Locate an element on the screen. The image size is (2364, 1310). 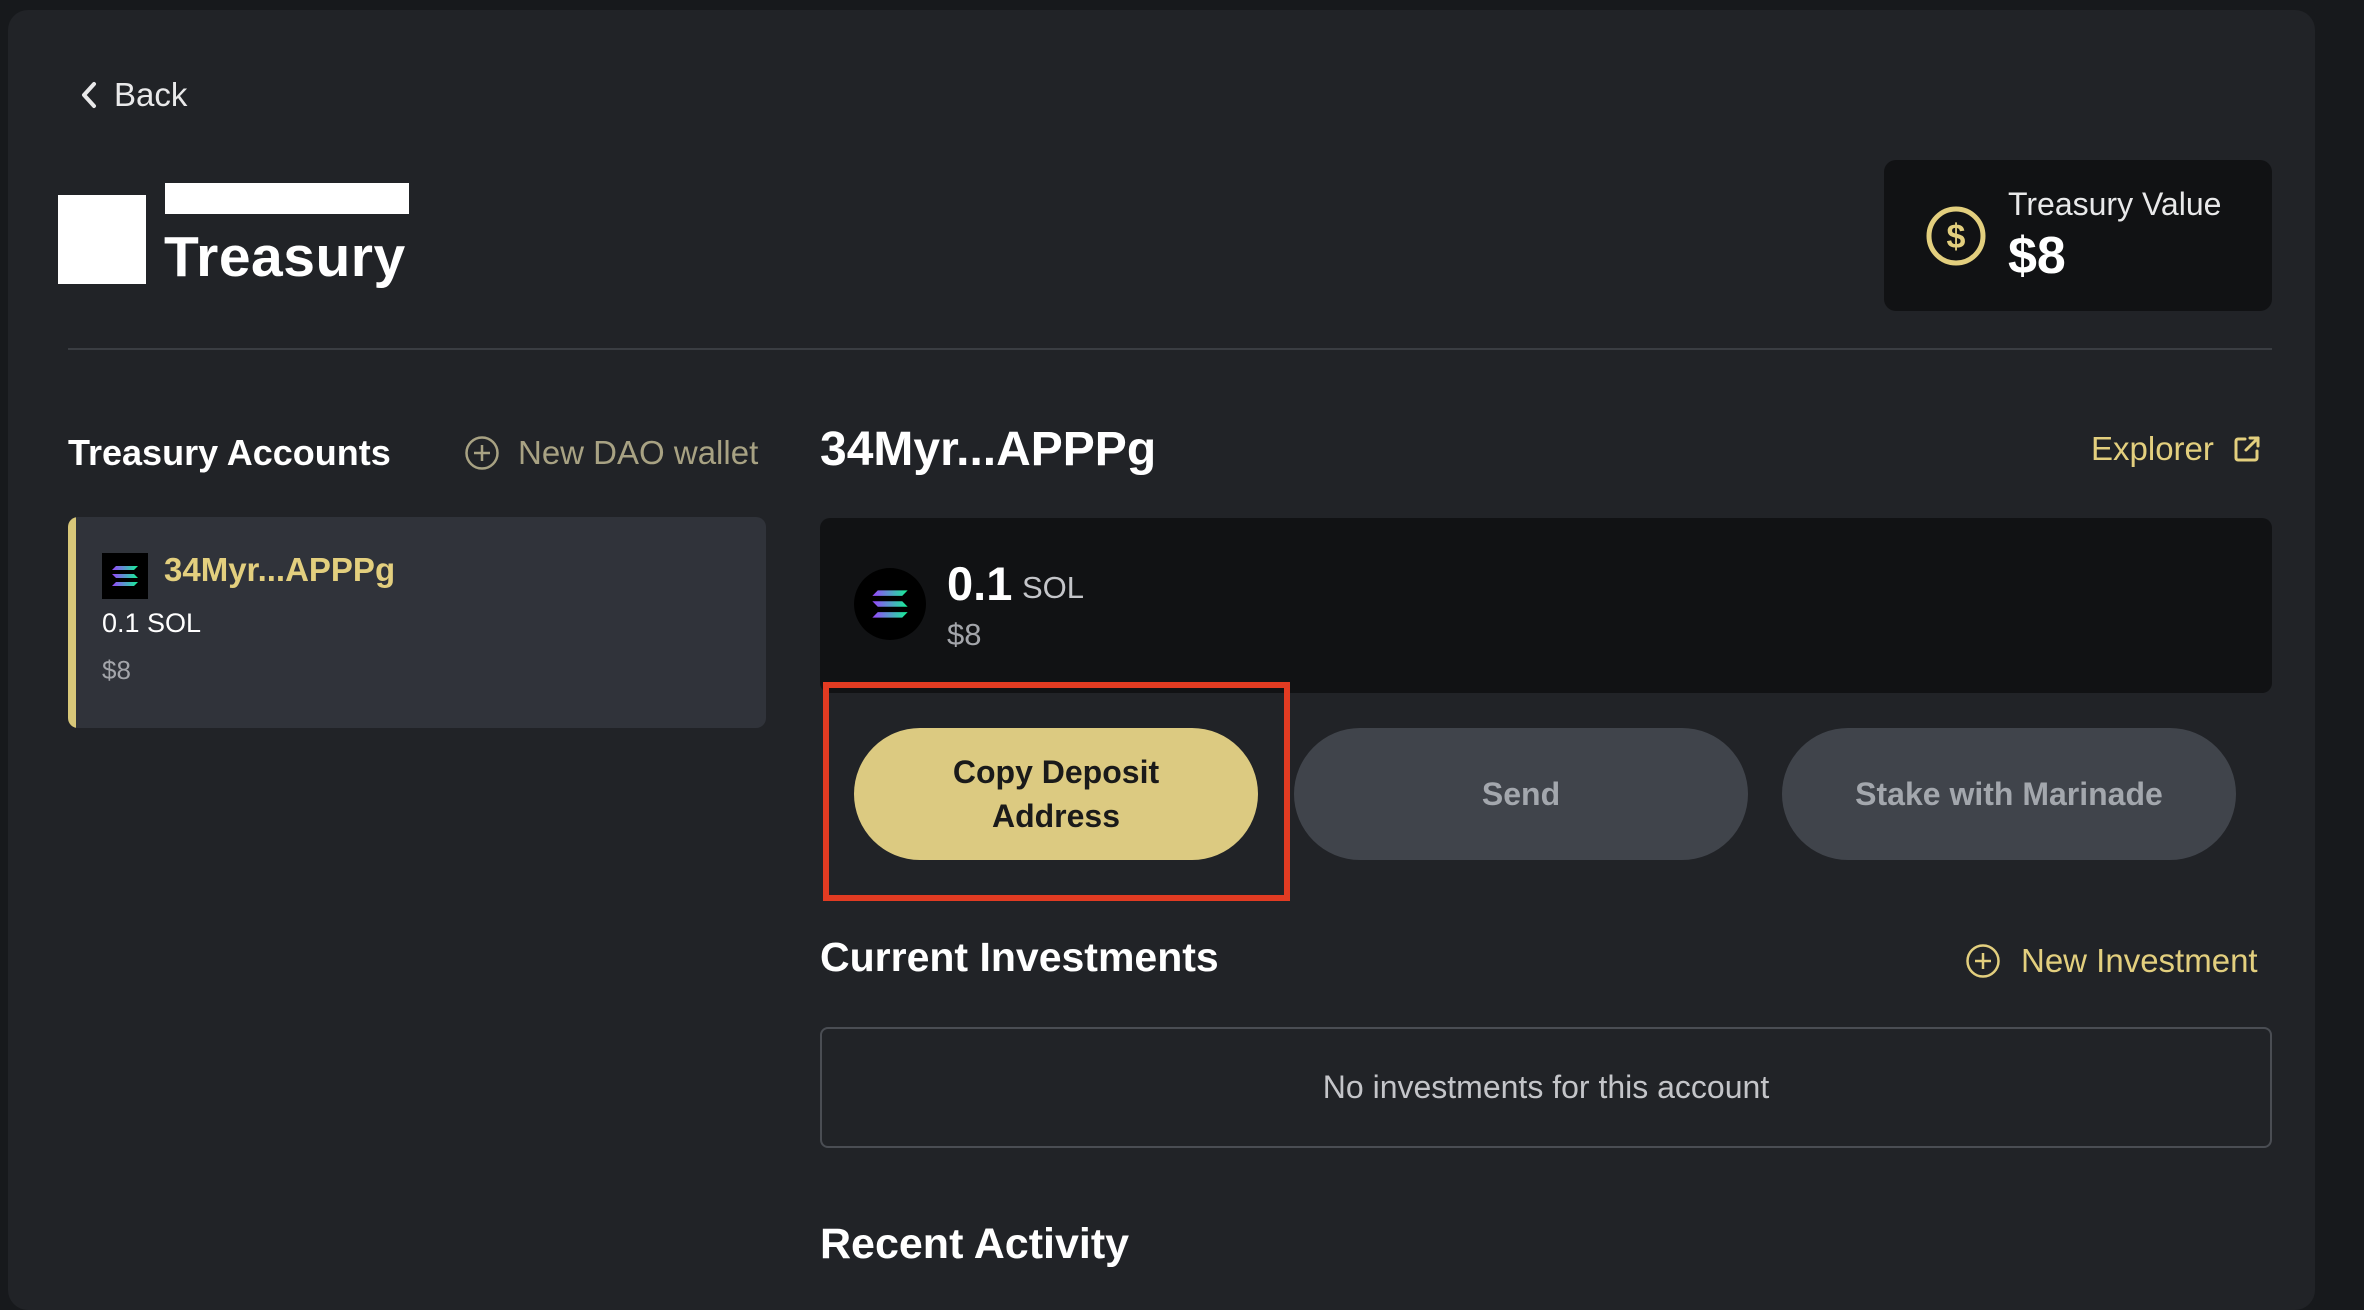
investments-empty-state: No investments for this account is located at coordinates (1546, 1087).